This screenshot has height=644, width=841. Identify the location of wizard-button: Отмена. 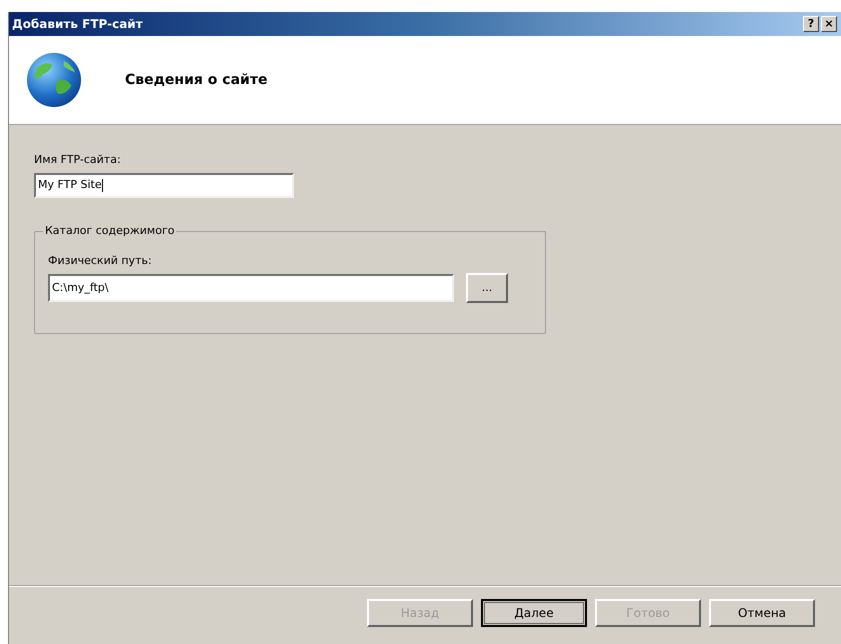
(762, 613).